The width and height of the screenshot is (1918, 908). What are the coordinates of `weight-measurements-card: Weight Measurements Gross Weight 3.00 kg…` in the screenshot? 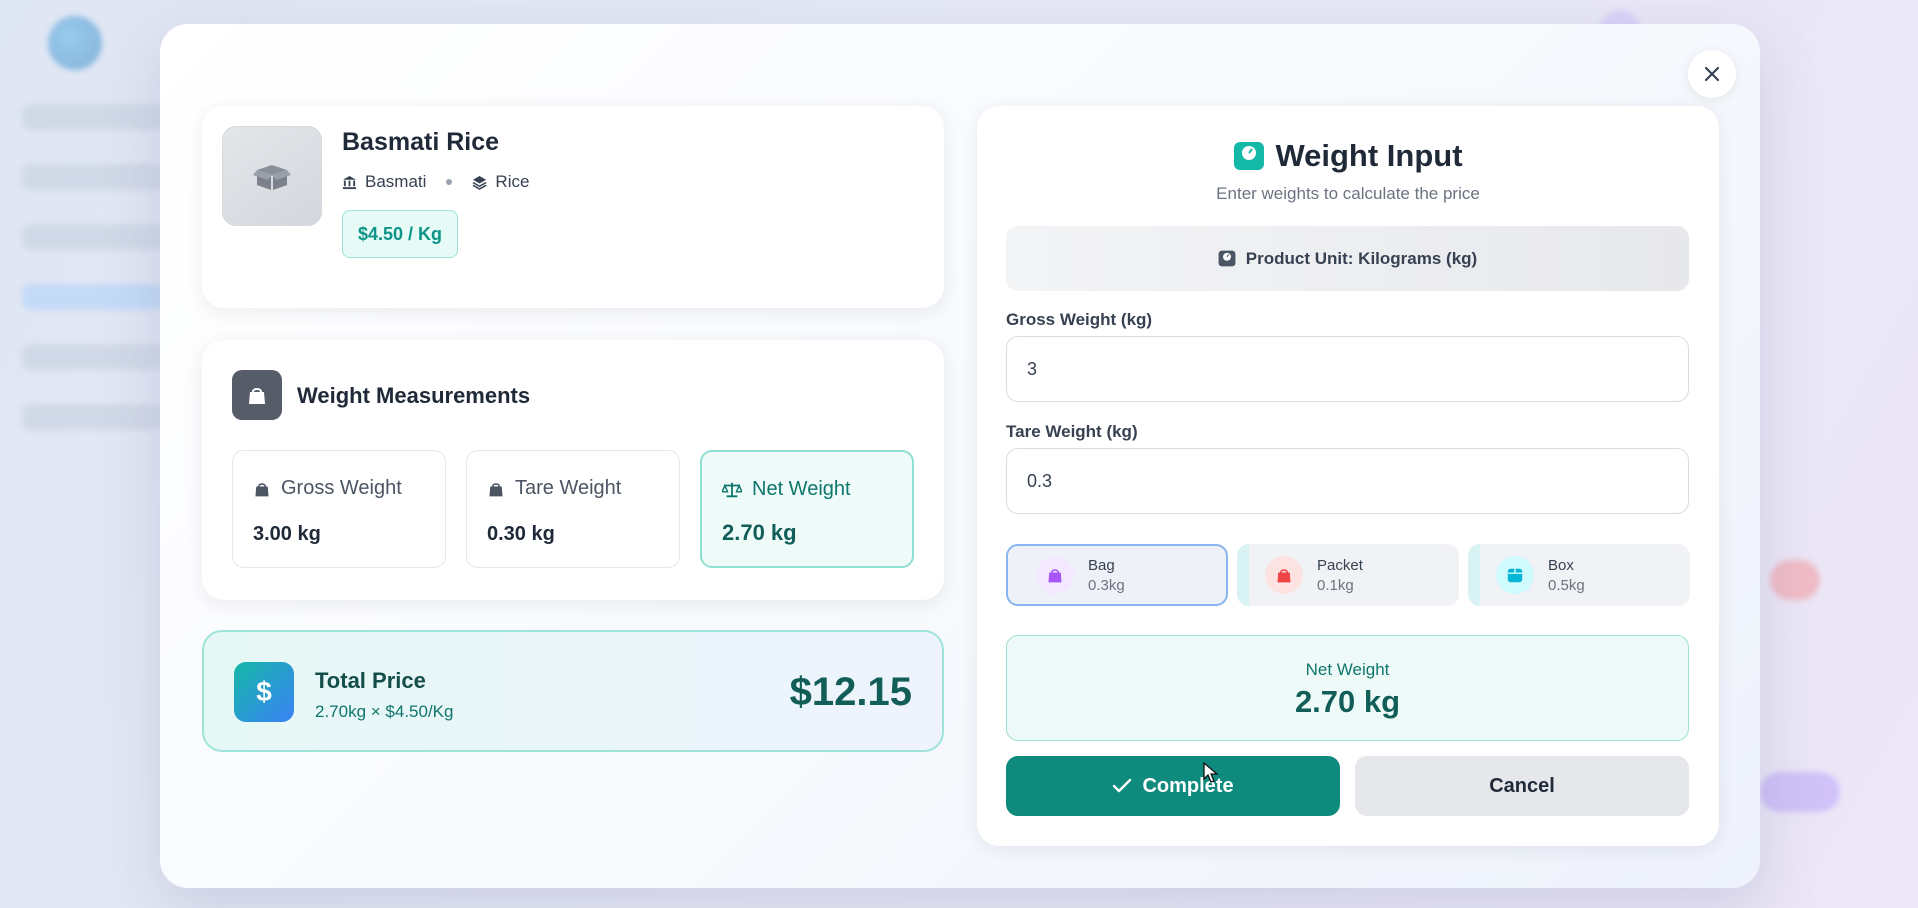 It's located at (573, 470).